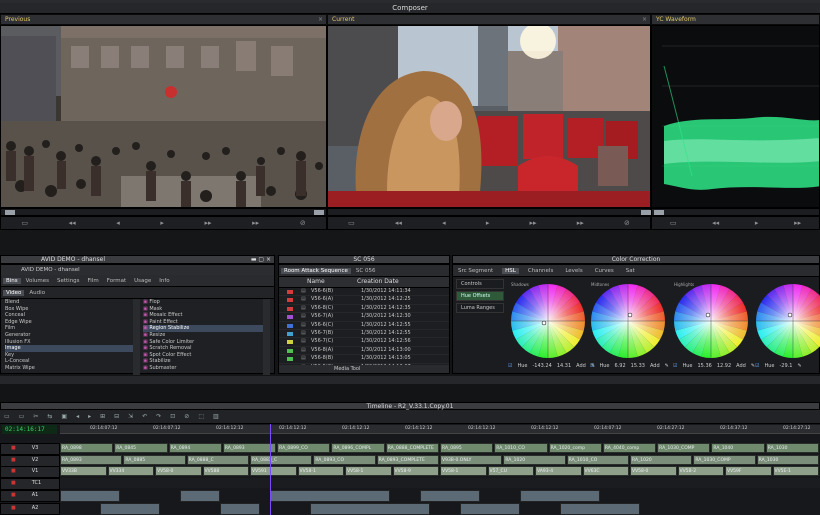 This screenshot has width=820, height=515. I want to click on color-wheel, so click(788, 321).